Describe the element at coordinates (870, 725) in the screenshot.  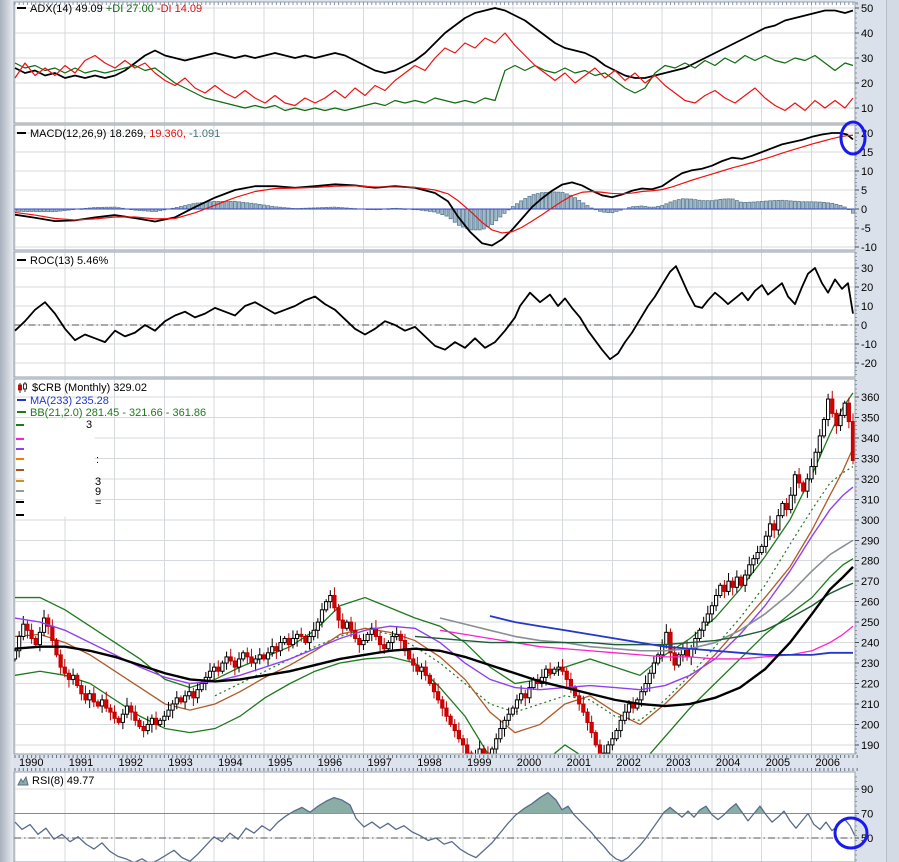
I see `svg-text: 200` at that location.